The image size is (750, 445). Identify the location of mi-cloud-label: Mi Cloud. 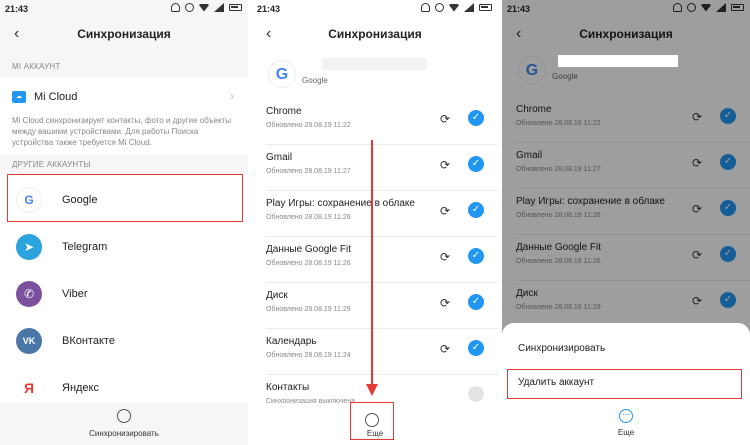
(56, 97).